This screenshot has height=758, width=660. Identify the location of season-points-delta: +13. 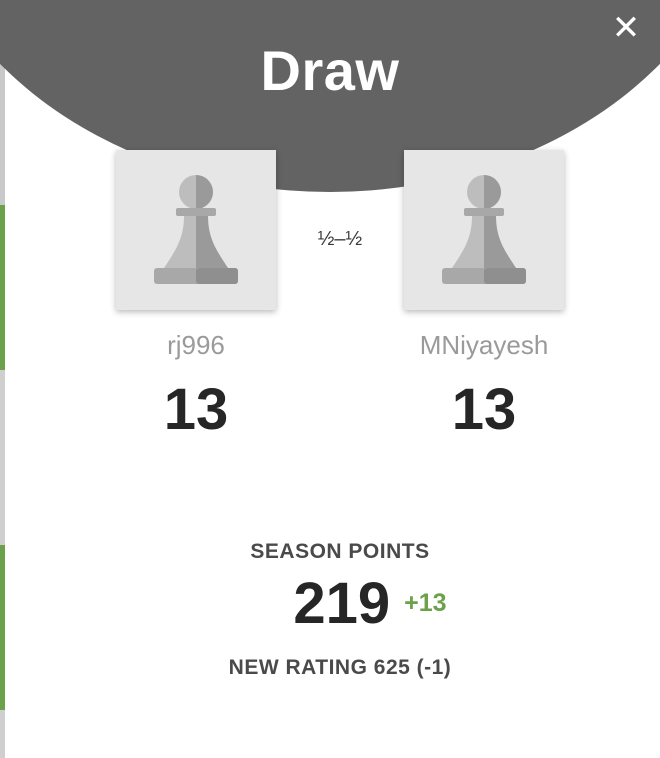
(425, 603).